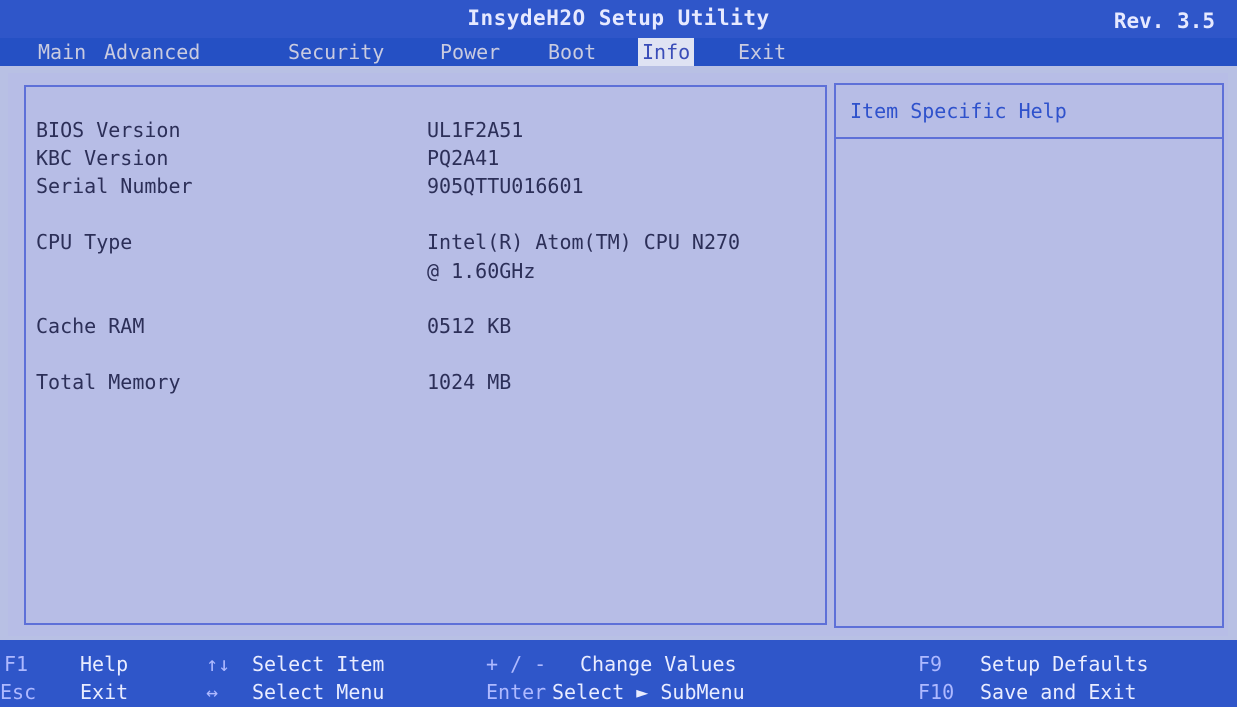 The height and width of the screenshot is (707, 1237). I want to click on key-f9: F9, so click(930, 664).